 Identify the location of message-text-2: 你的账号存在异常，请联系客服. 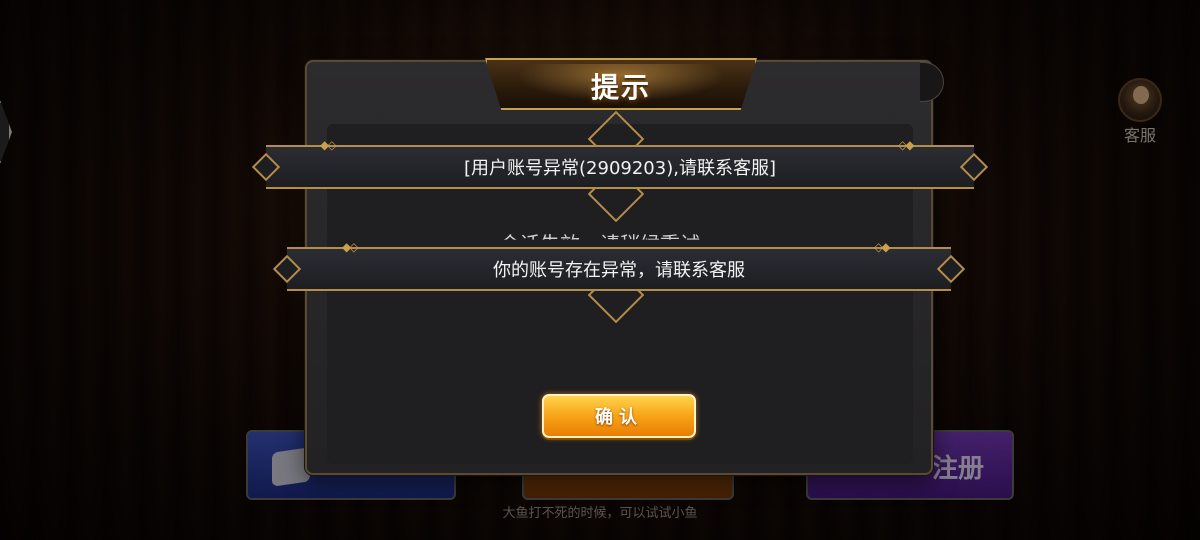
(619, 270).